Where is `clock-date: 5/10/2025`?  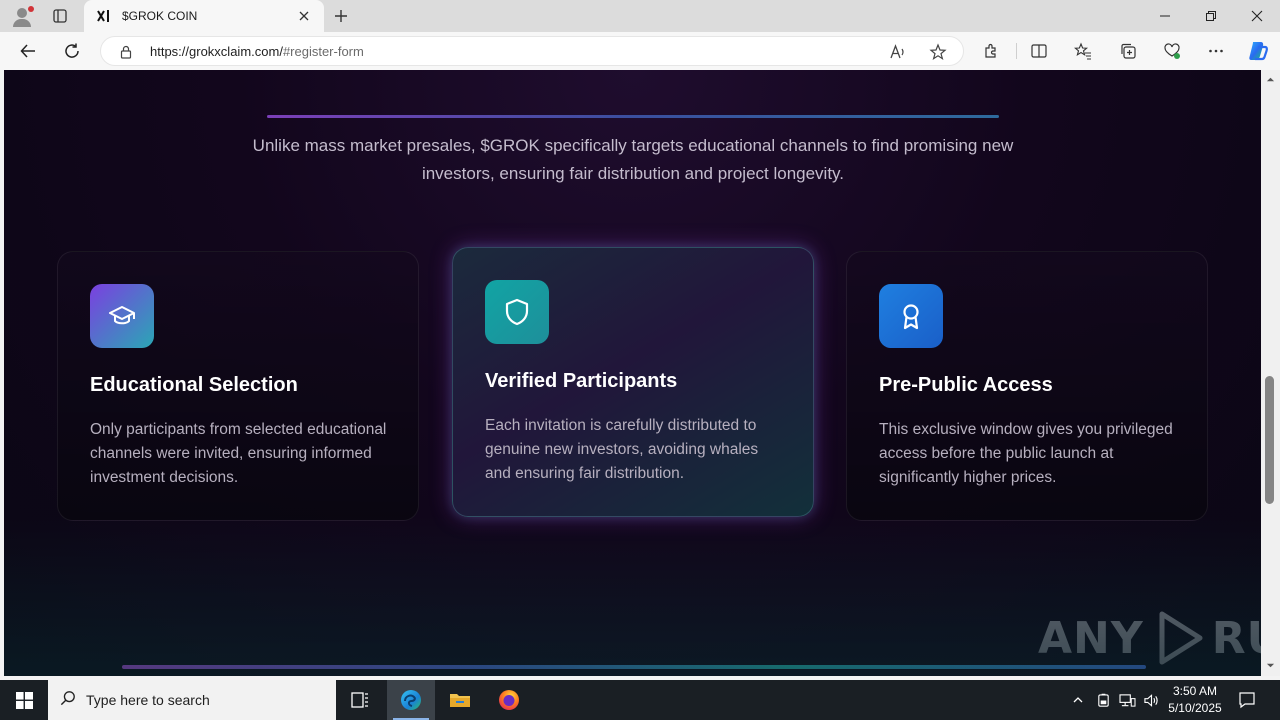 clock-date: 5/10/2025 is located at coordinates (1195, 708).